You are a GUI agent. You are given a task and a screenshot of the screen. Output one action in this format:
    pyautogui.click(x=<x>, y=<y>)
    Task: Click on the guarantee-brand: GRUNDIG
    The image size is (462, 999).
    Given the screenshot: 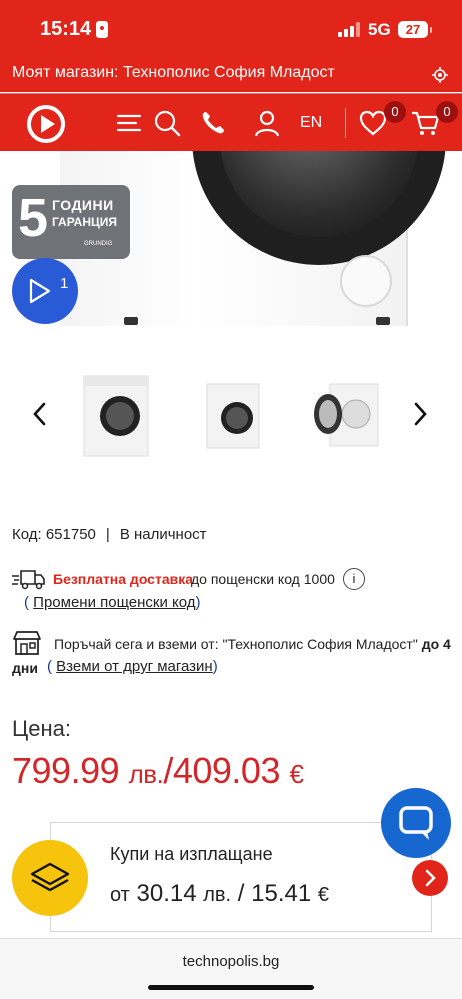 What is the action you would take?
    pyautogui.click(x=98, y=244)
    